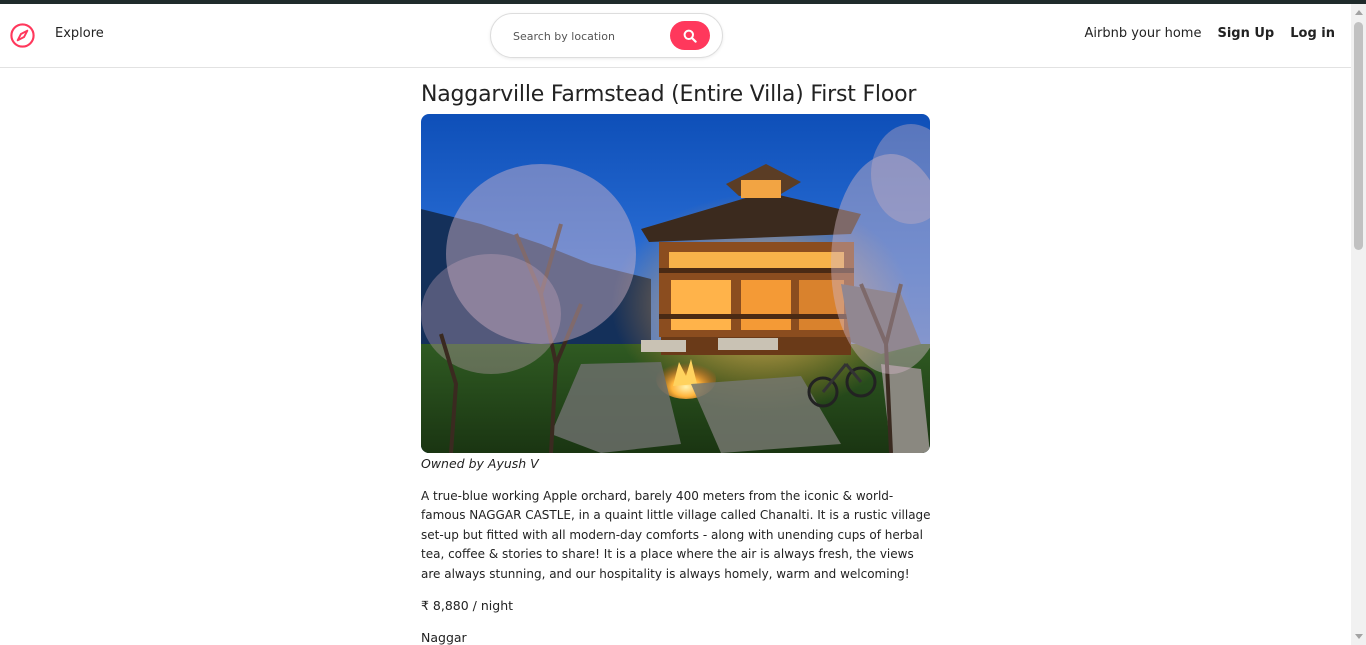  What do you see at coordinates (583, 36) in the screenshot?
I see `search-input` at bounding box center [583, 36].